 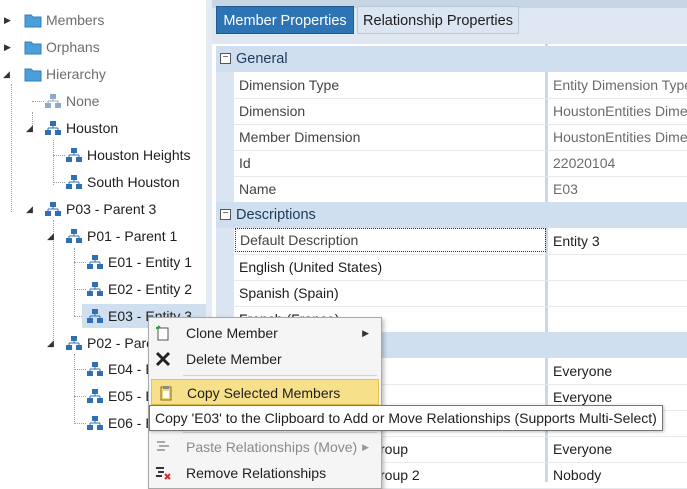 What do you see at coordinates (394, 449) in the screenshot?
I see `property-key: roup` at bounding box center [394, 449].